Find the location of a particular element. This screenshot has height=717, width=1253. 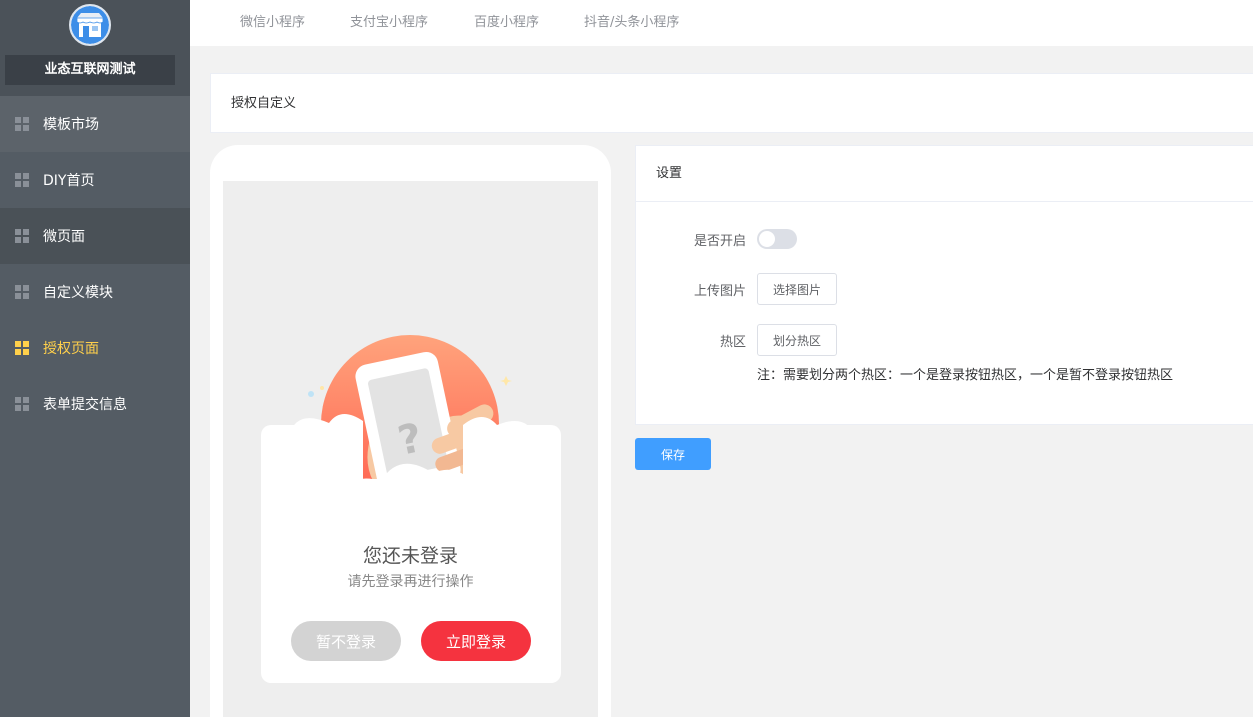

switch-knob is located at coordinates (767, 239).